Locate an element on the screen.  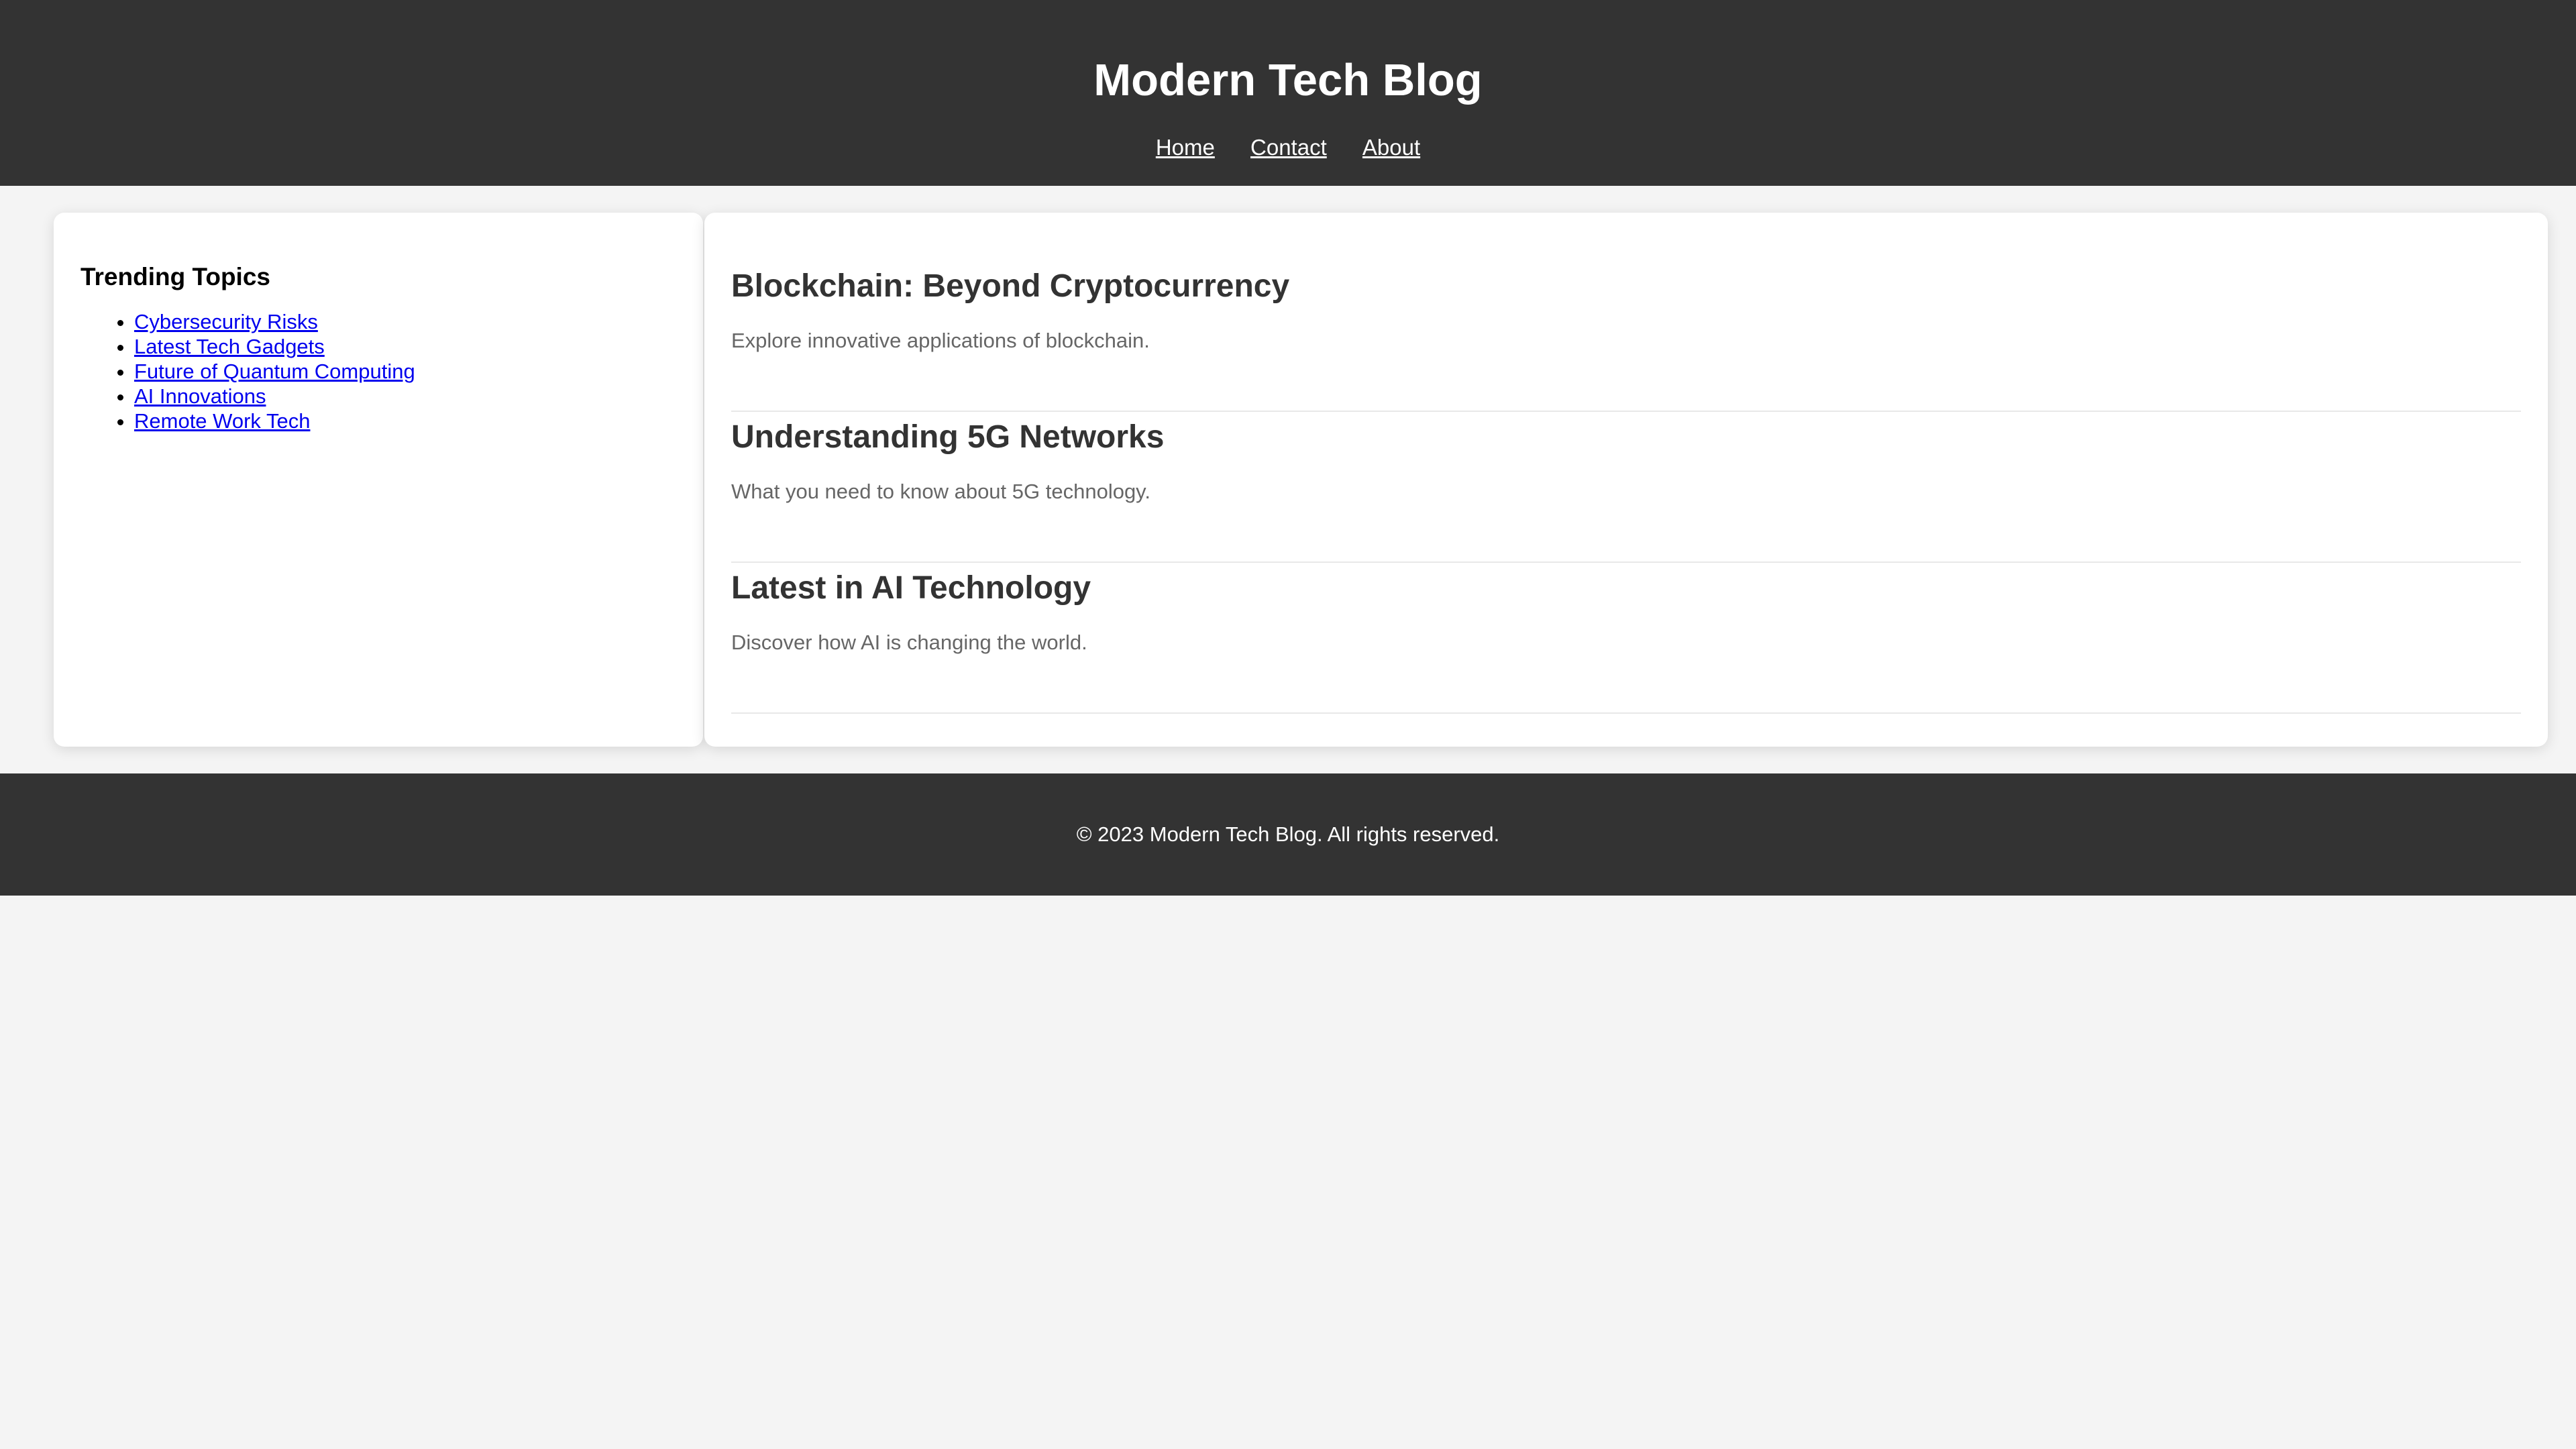
nav-link-contact: Contact is located at coordinates (1288, 147).